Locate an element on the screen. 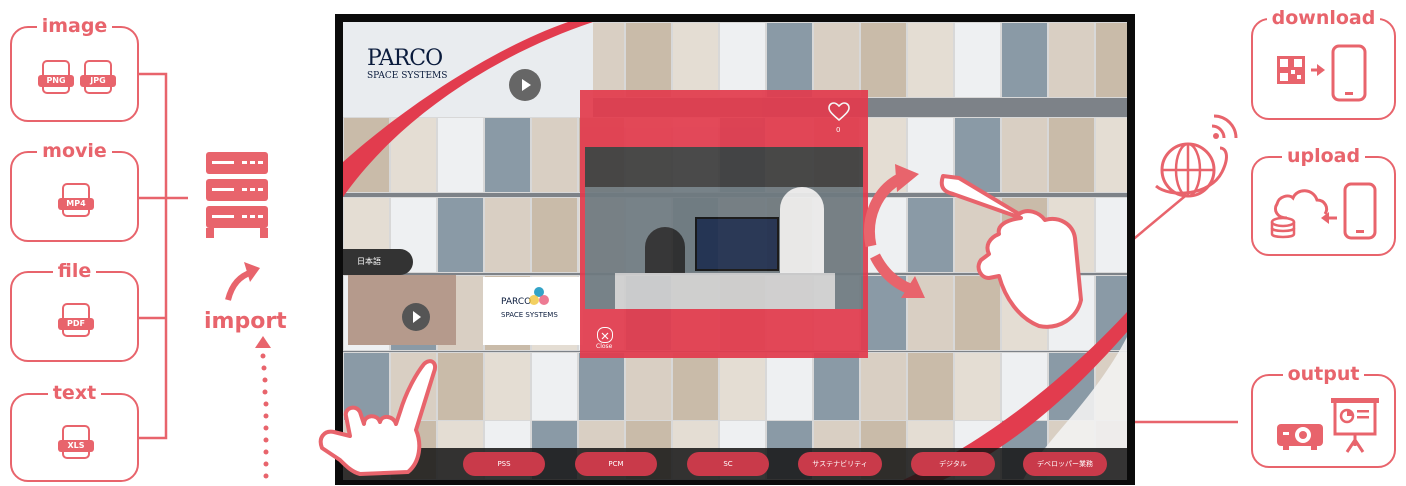  pdf-file-icon: PDF is located at coordinates (76, 320).